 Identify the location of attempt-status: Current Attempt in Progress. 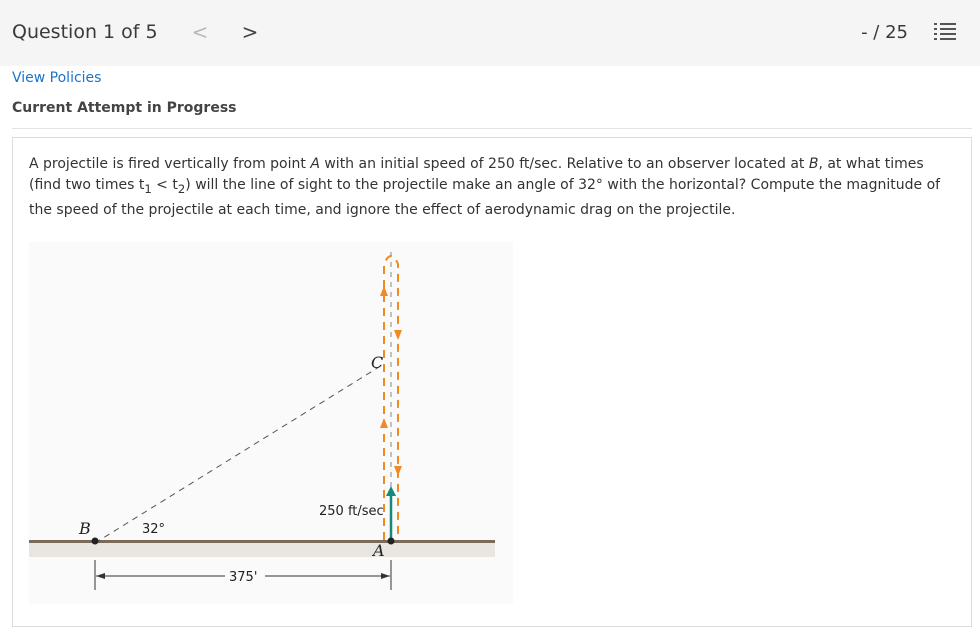
(124, 108).